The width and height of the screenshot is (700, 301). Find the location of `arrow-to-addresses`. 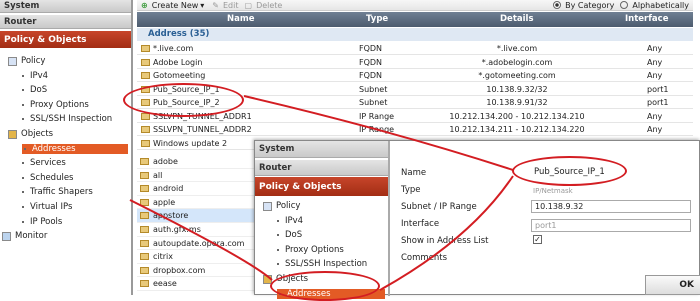

arrow-to-addresses is located at coordinates (201, 240).